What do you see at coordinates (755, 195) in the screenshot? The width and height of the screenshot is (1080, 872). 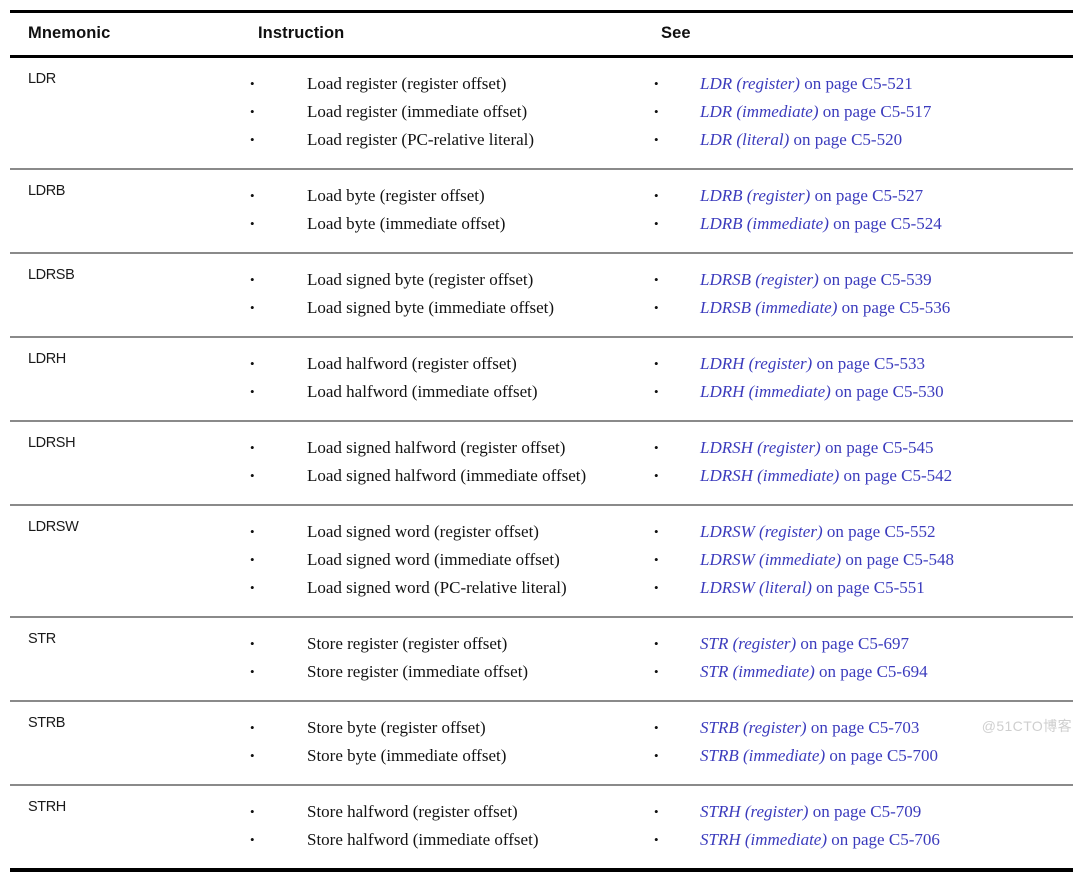 I see `cross-reference-link: LDRB (register)` at bounding box center [755, 195].